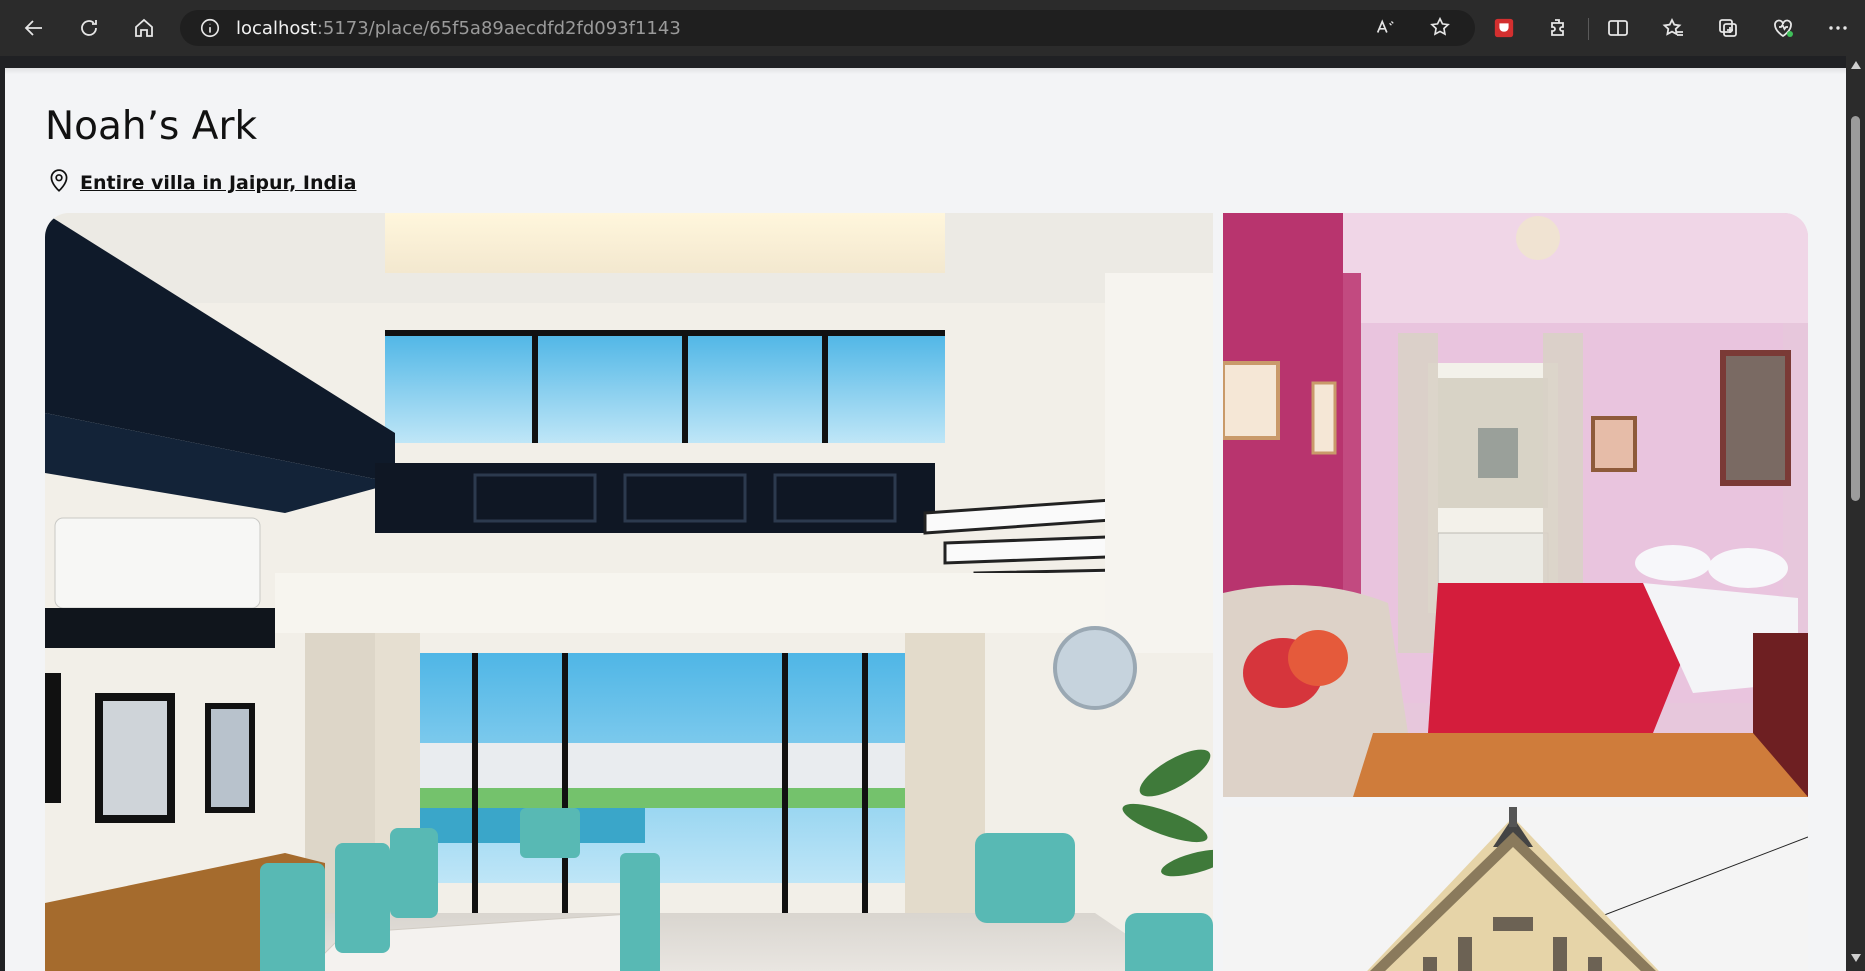 This screenshot has height=971, width=1865. I want to click on place-location: Entire villa in Jaipur, India, so click(201, 183).